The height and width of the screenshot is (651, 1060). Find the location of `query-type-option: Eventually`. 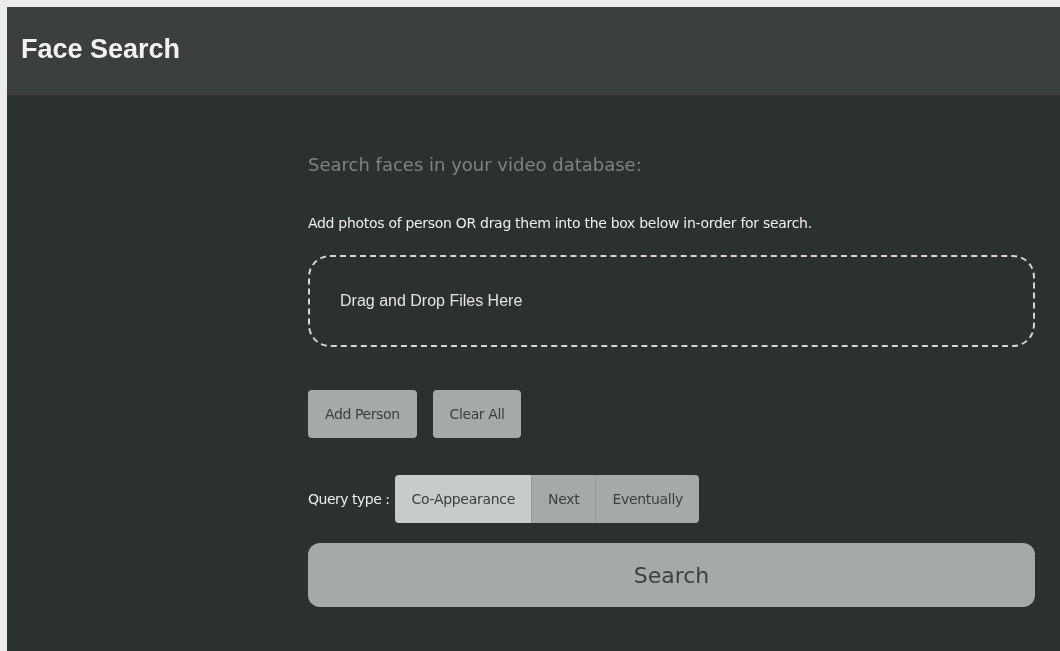

query-type-option: Eventually is located at coordinates (647, 499).